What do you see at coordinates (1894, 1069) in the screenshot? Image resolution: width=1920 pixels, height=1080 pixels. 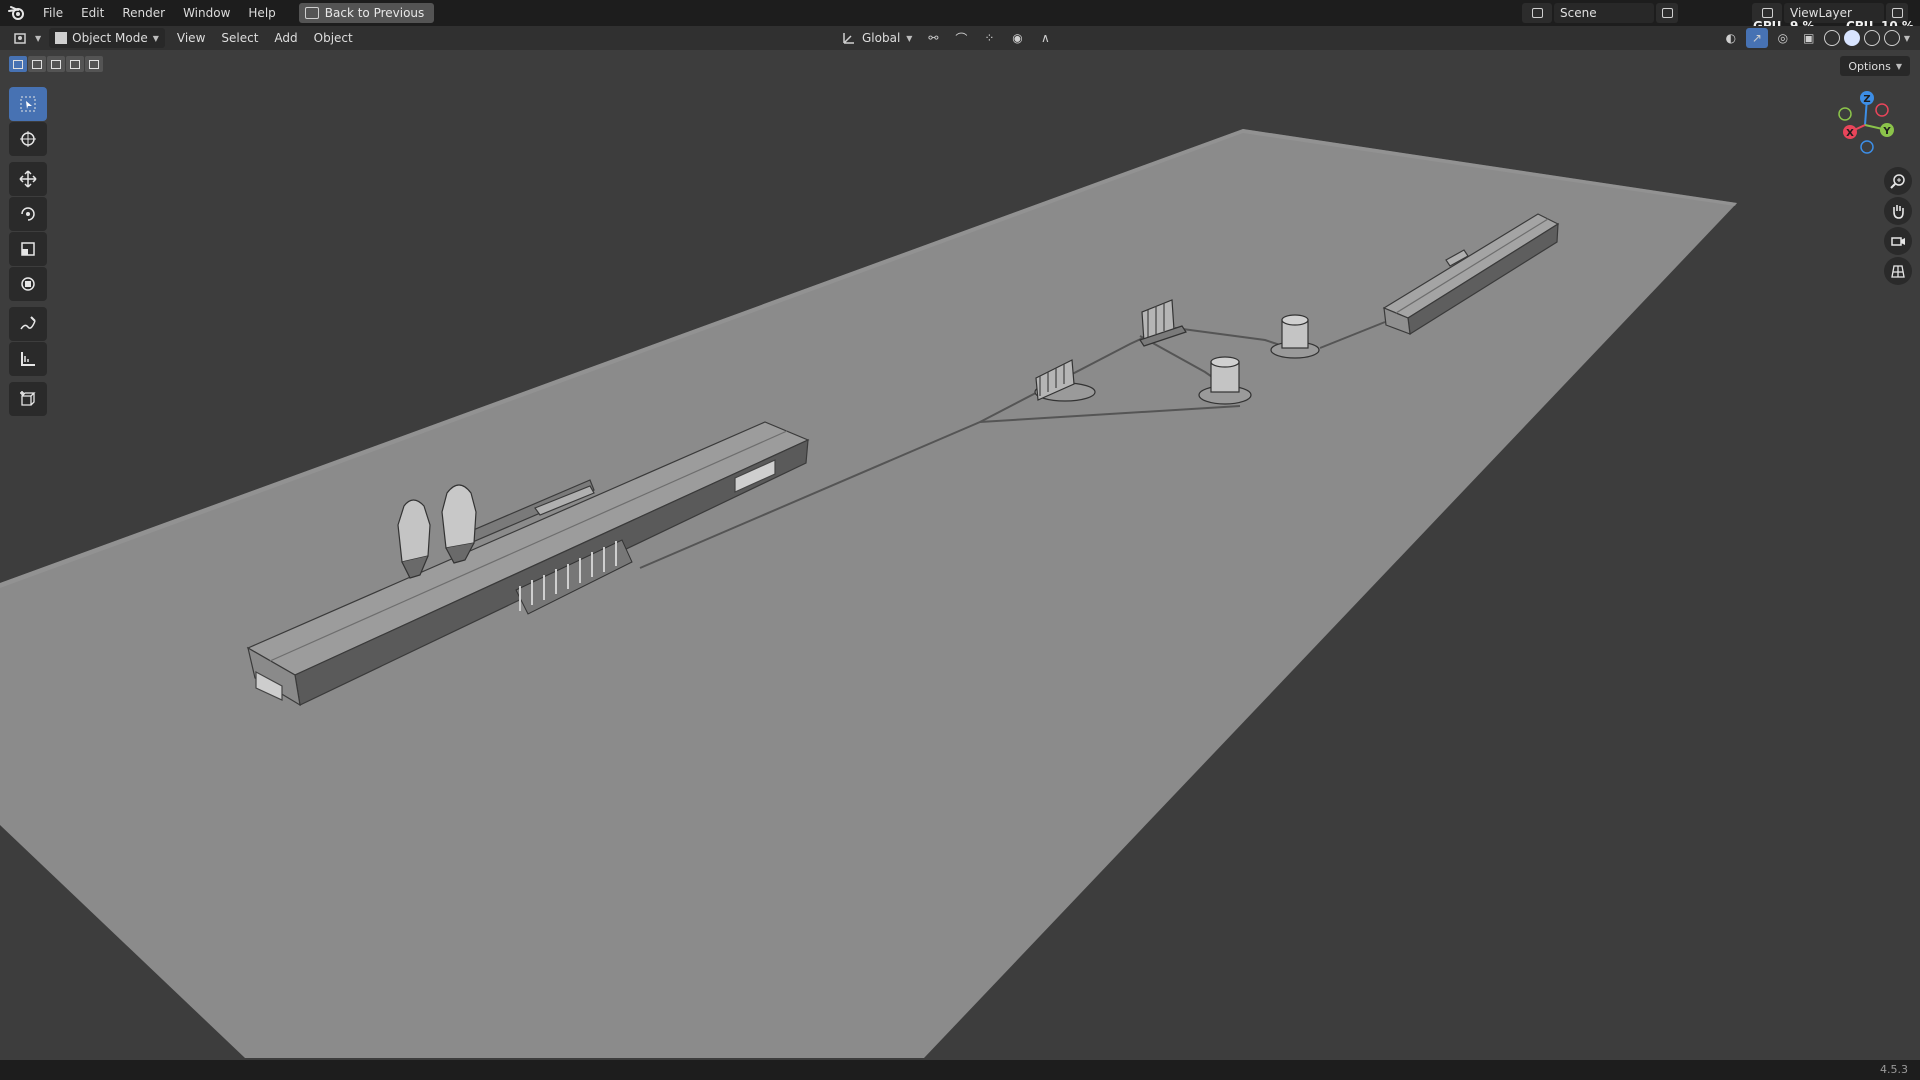 I see `version-label: 4.5.3` at bounding box center [1894, 1069].